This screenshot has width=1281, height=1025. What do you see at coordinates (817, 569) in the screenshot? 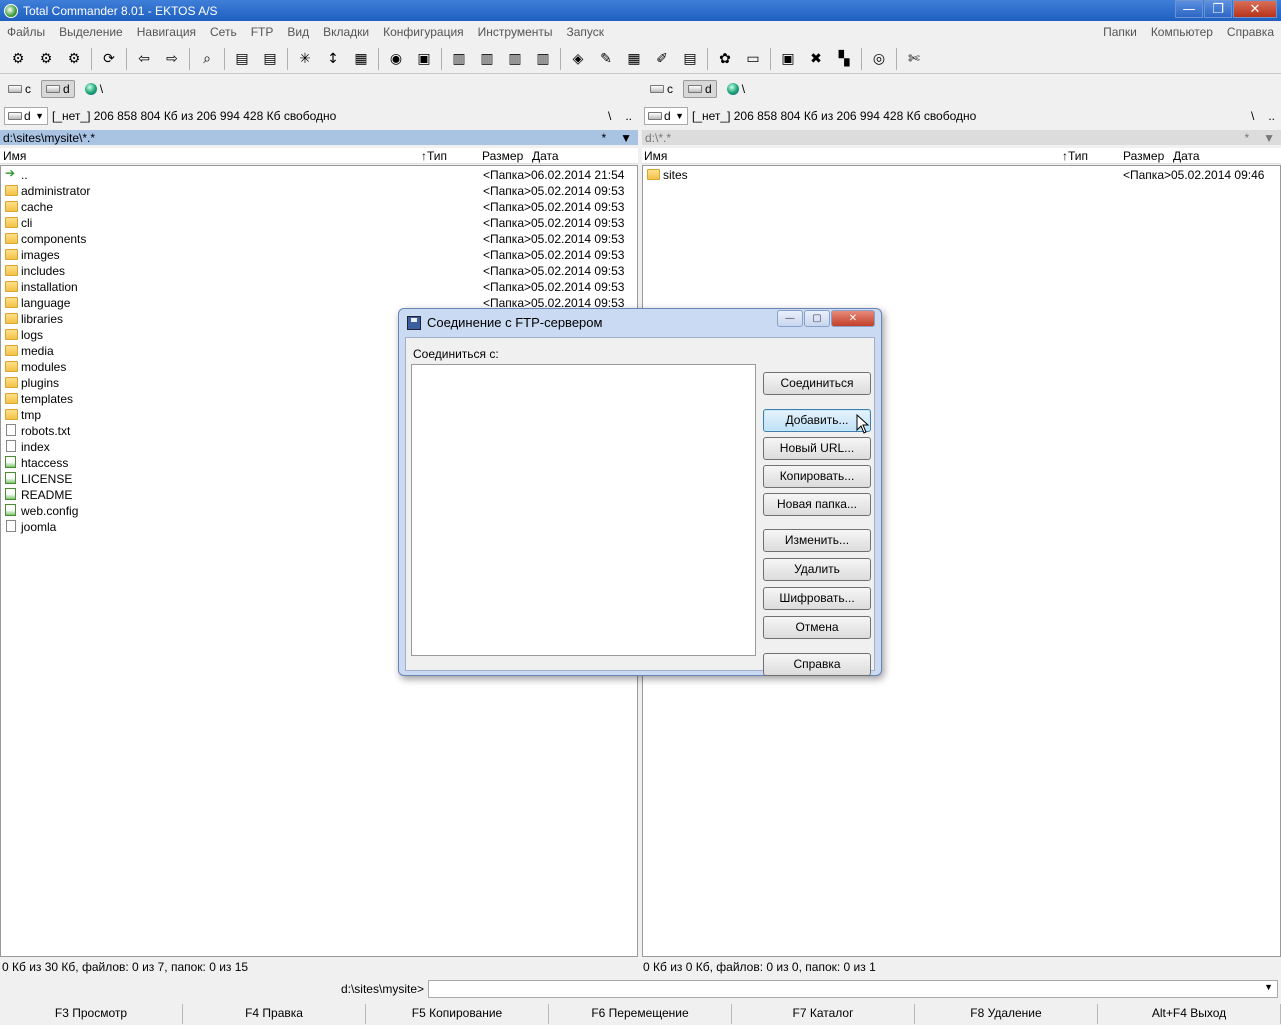
I see `delete-button: Удалить` at bounding box center [817, 569].